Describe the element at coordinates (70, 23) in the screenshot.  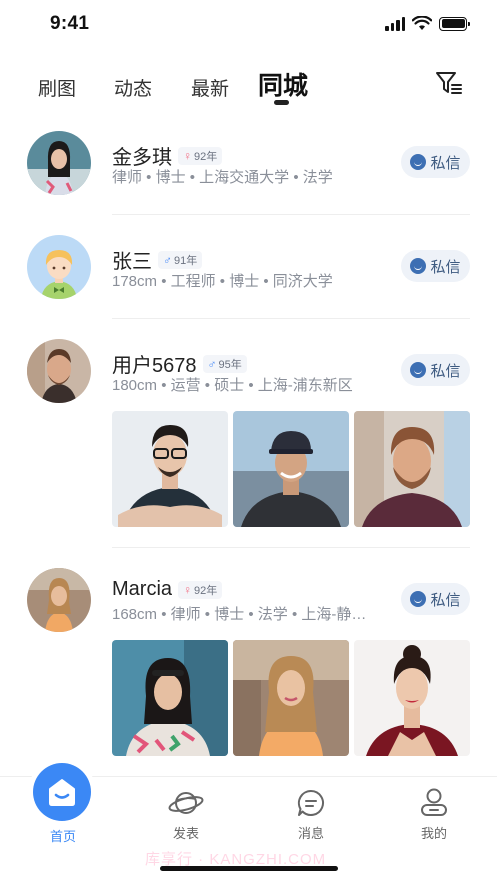
I see `status-time: 9:41` at that location.